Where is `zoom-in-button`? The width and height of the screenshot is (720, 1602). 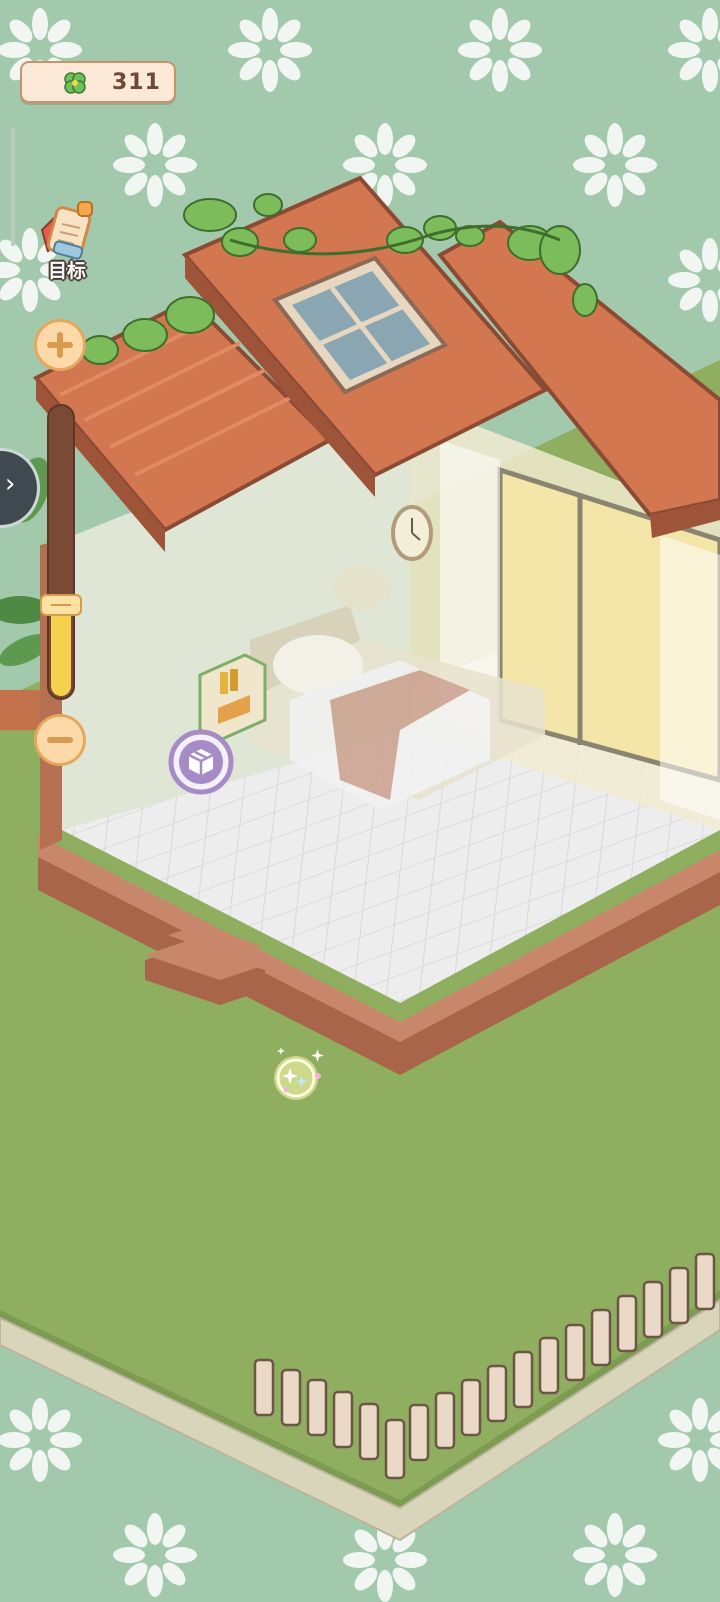 zoom-in-button is located at coordinates (60, 345).